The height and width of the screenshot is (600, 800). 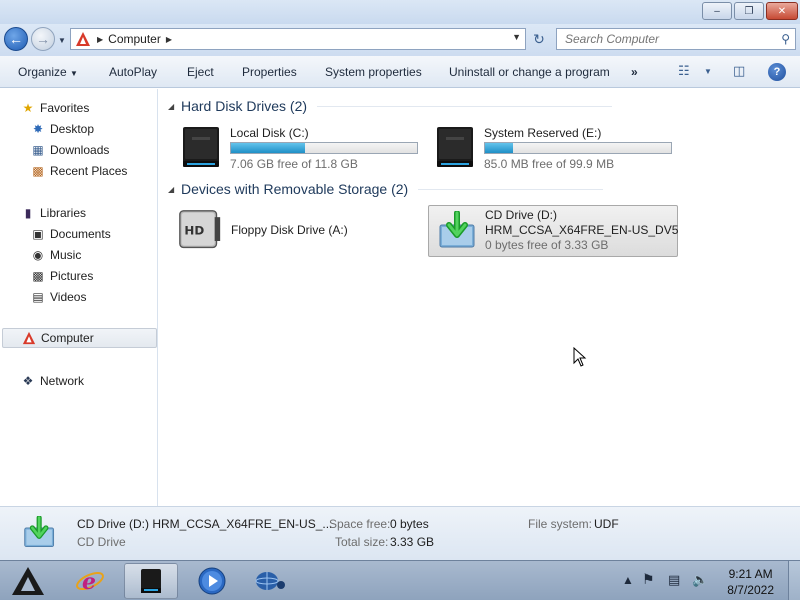 What do you see at coordinates (717, 11) in the screenshot?
I see `minimize-button: –` at bounding box center [717, 11].